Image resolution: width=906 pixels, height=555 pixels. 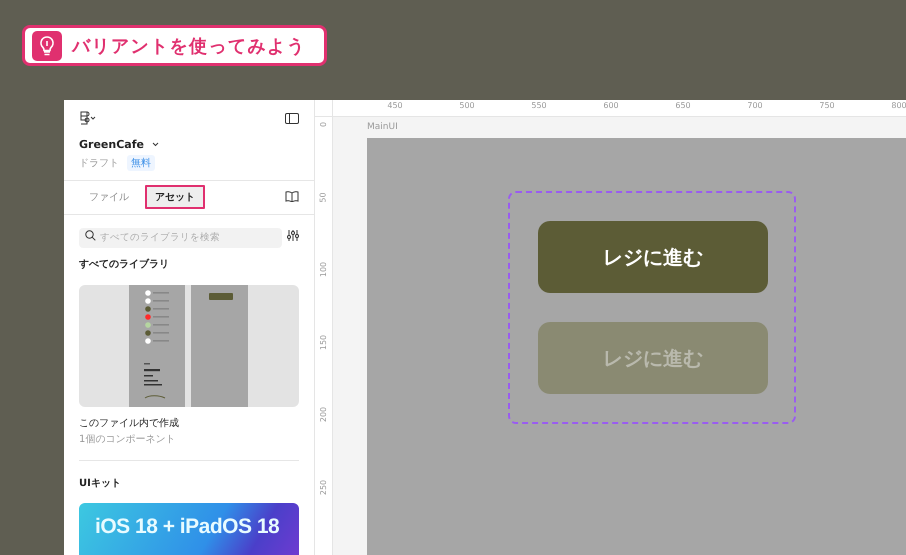 I want to click on file-location: ドラフト, so click(x=99, y=163).